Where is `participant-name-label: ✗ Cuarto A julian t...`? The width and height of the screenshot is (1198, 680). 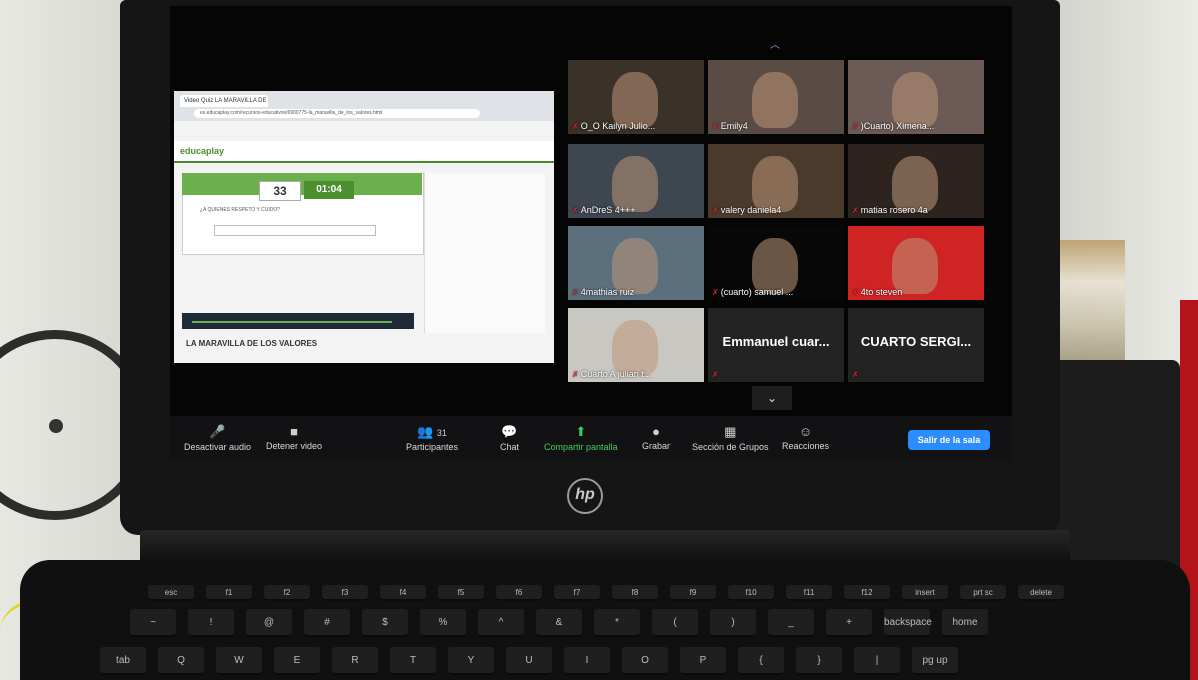 participant-name-label: ✗ Cuarto A julian t... is located at coordinates (611, 374).